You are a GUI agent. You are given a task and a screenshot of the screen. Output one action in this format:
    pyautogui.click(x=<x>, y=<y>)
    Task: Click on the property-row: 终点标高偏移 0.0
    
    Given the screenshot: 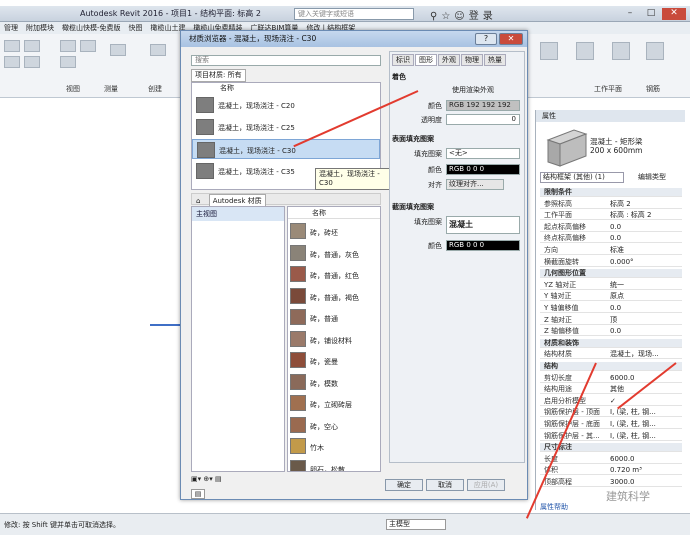 What is the action you would take?
    pyautogui.click(x=611, y=239)
    